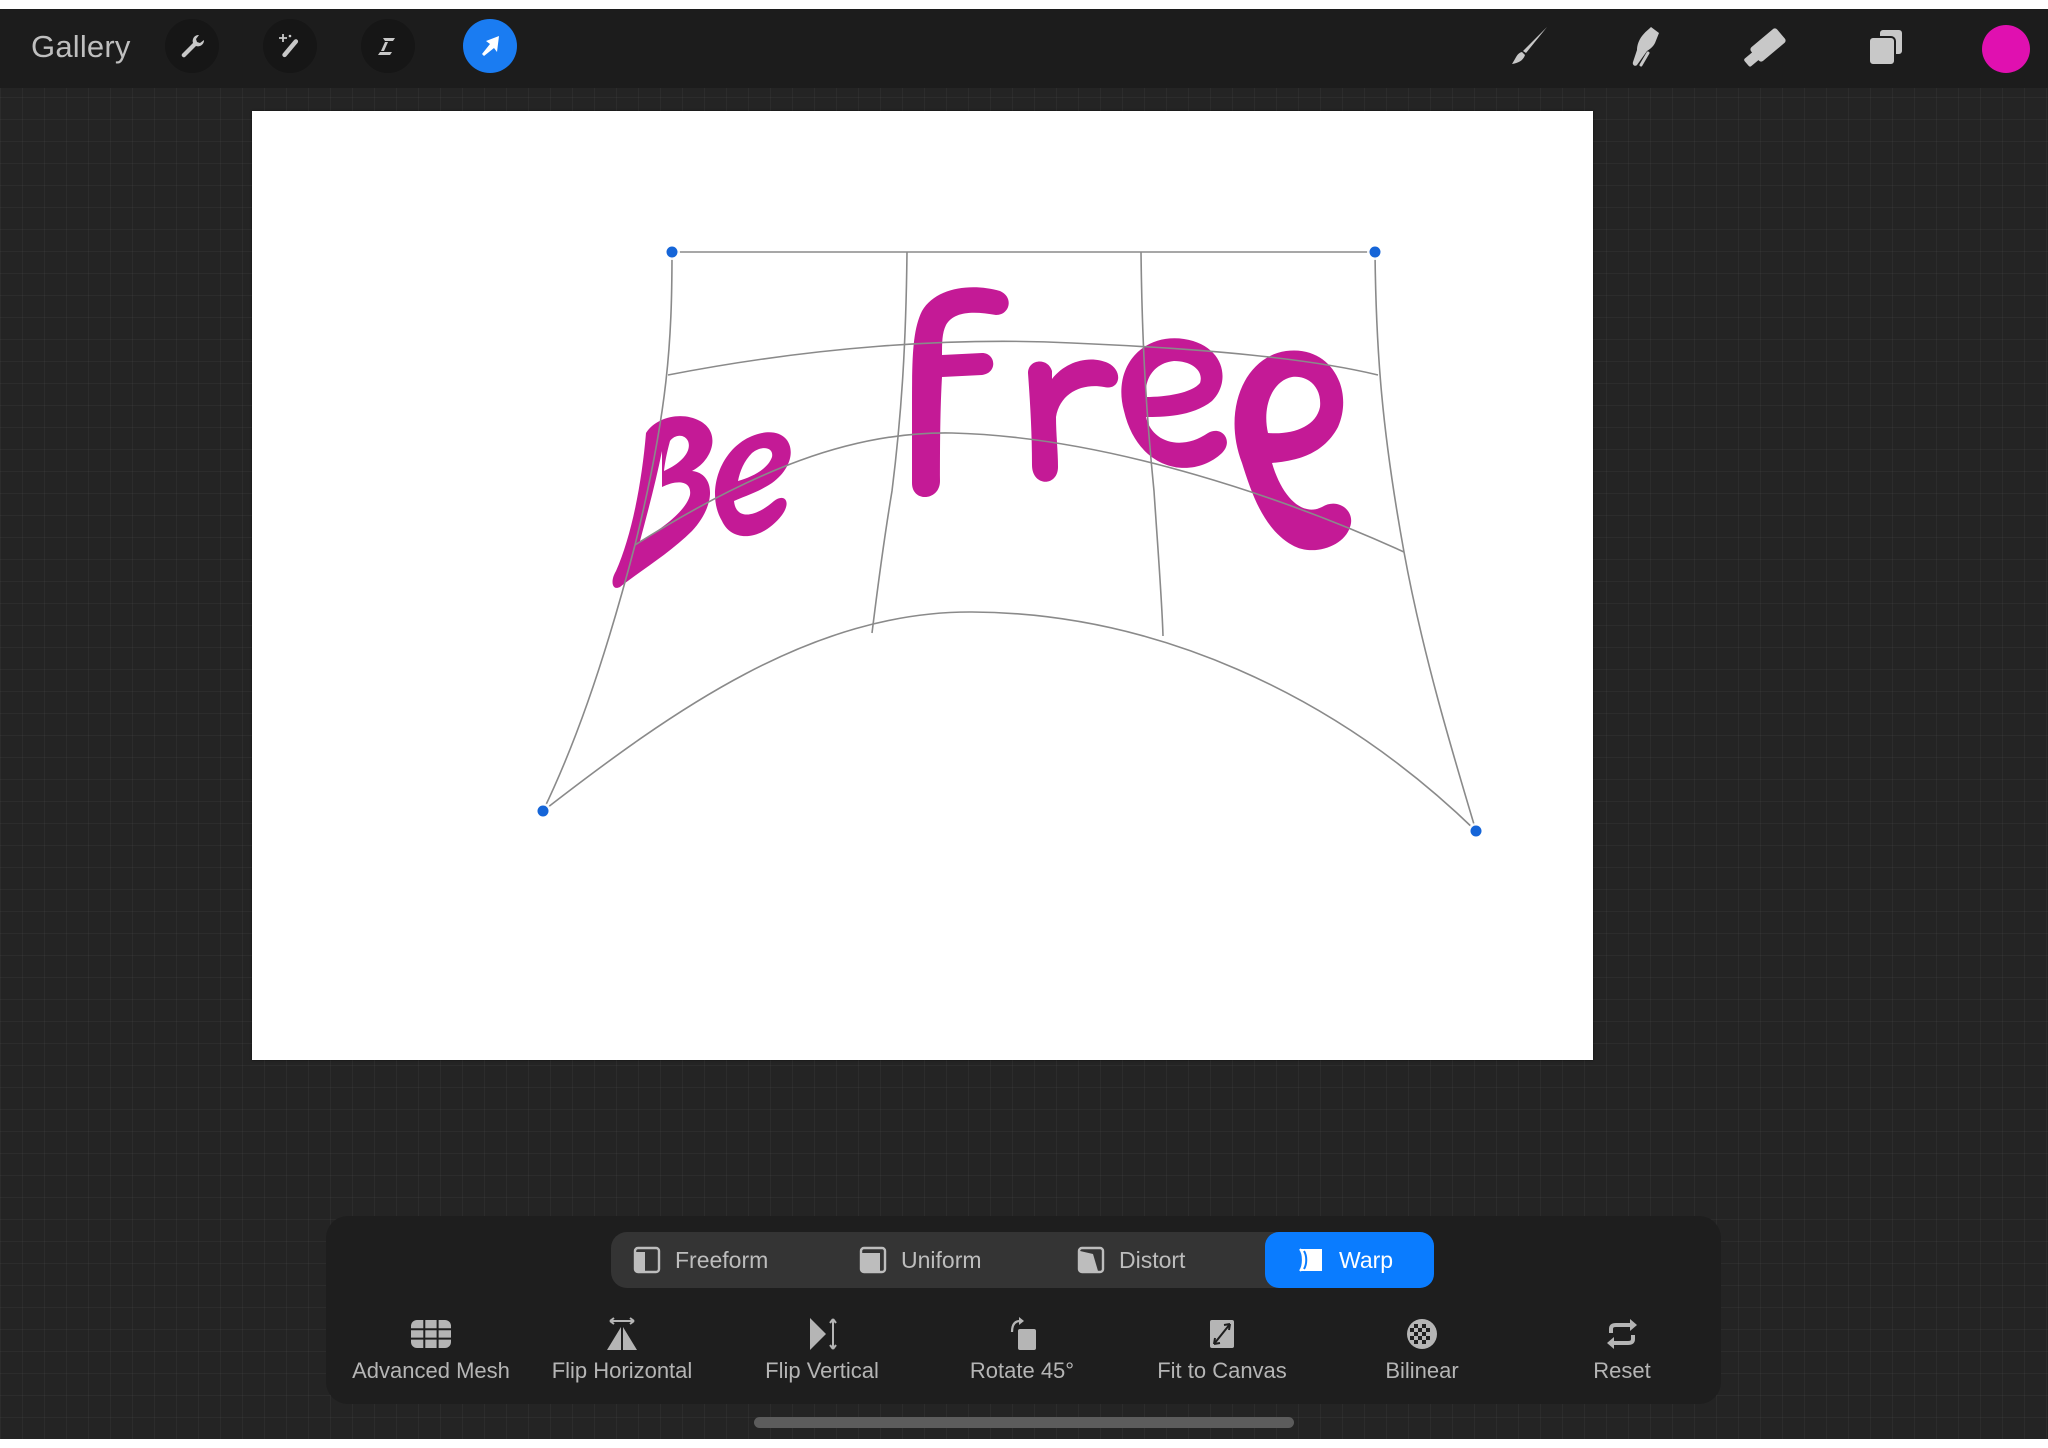  What do you see at coordinates (1022, 1260) in the screenshot?
I see `transform-mode-selector: Freeform Uniform Distort Warp` at bounding box center [1022, 1260].